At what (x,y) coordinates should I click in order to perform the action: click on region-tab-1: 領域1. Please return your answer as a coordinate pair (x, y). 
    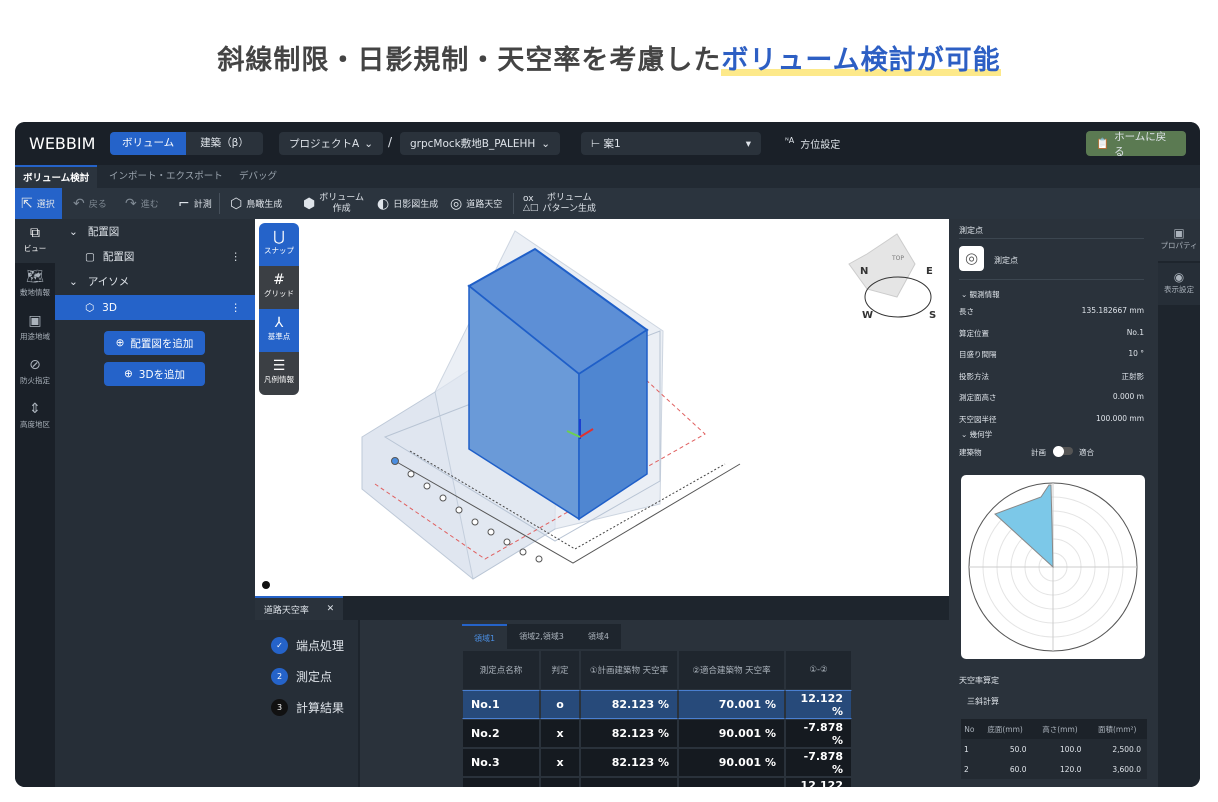
    Looking at the image, I should click on (485, 636).